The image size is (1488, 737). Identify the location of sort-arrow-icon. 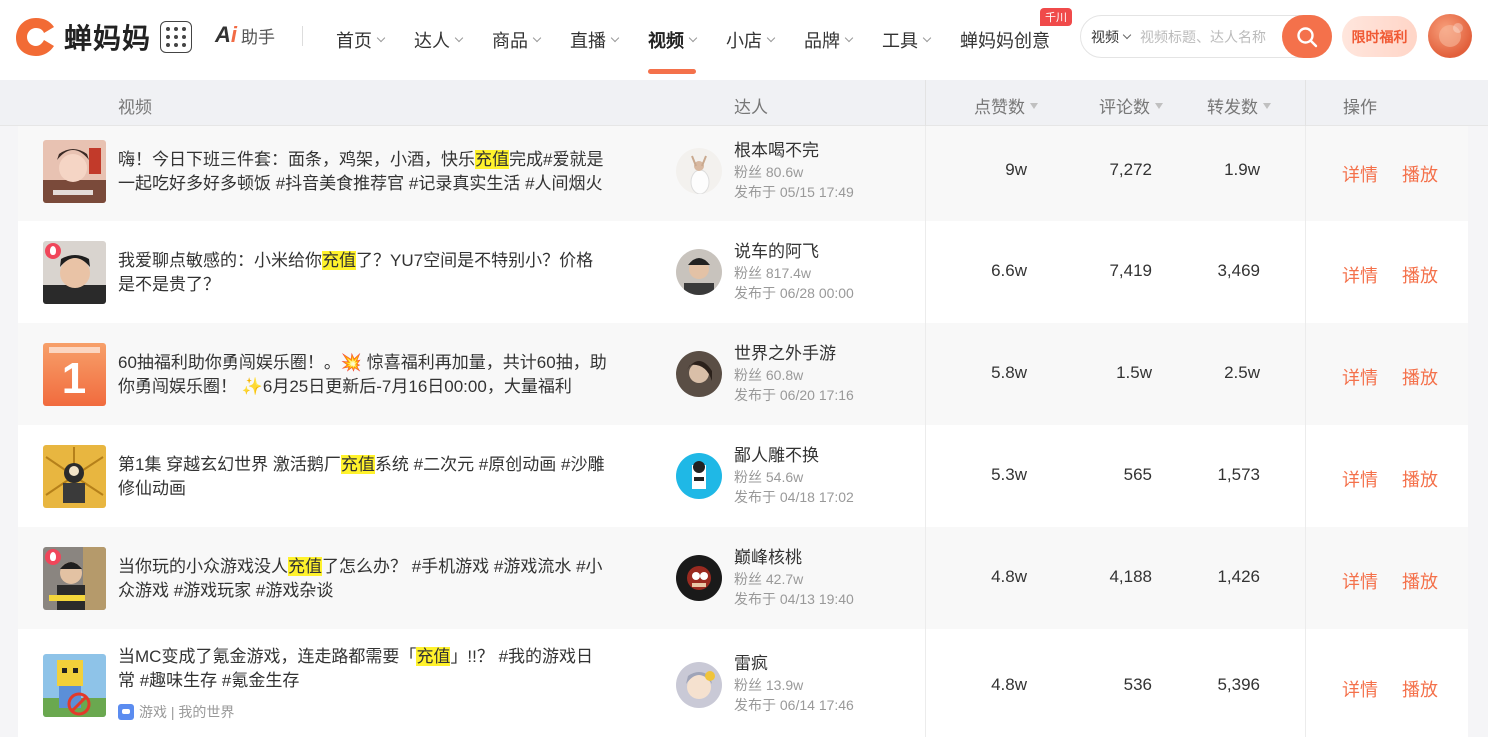
(1159, 105).